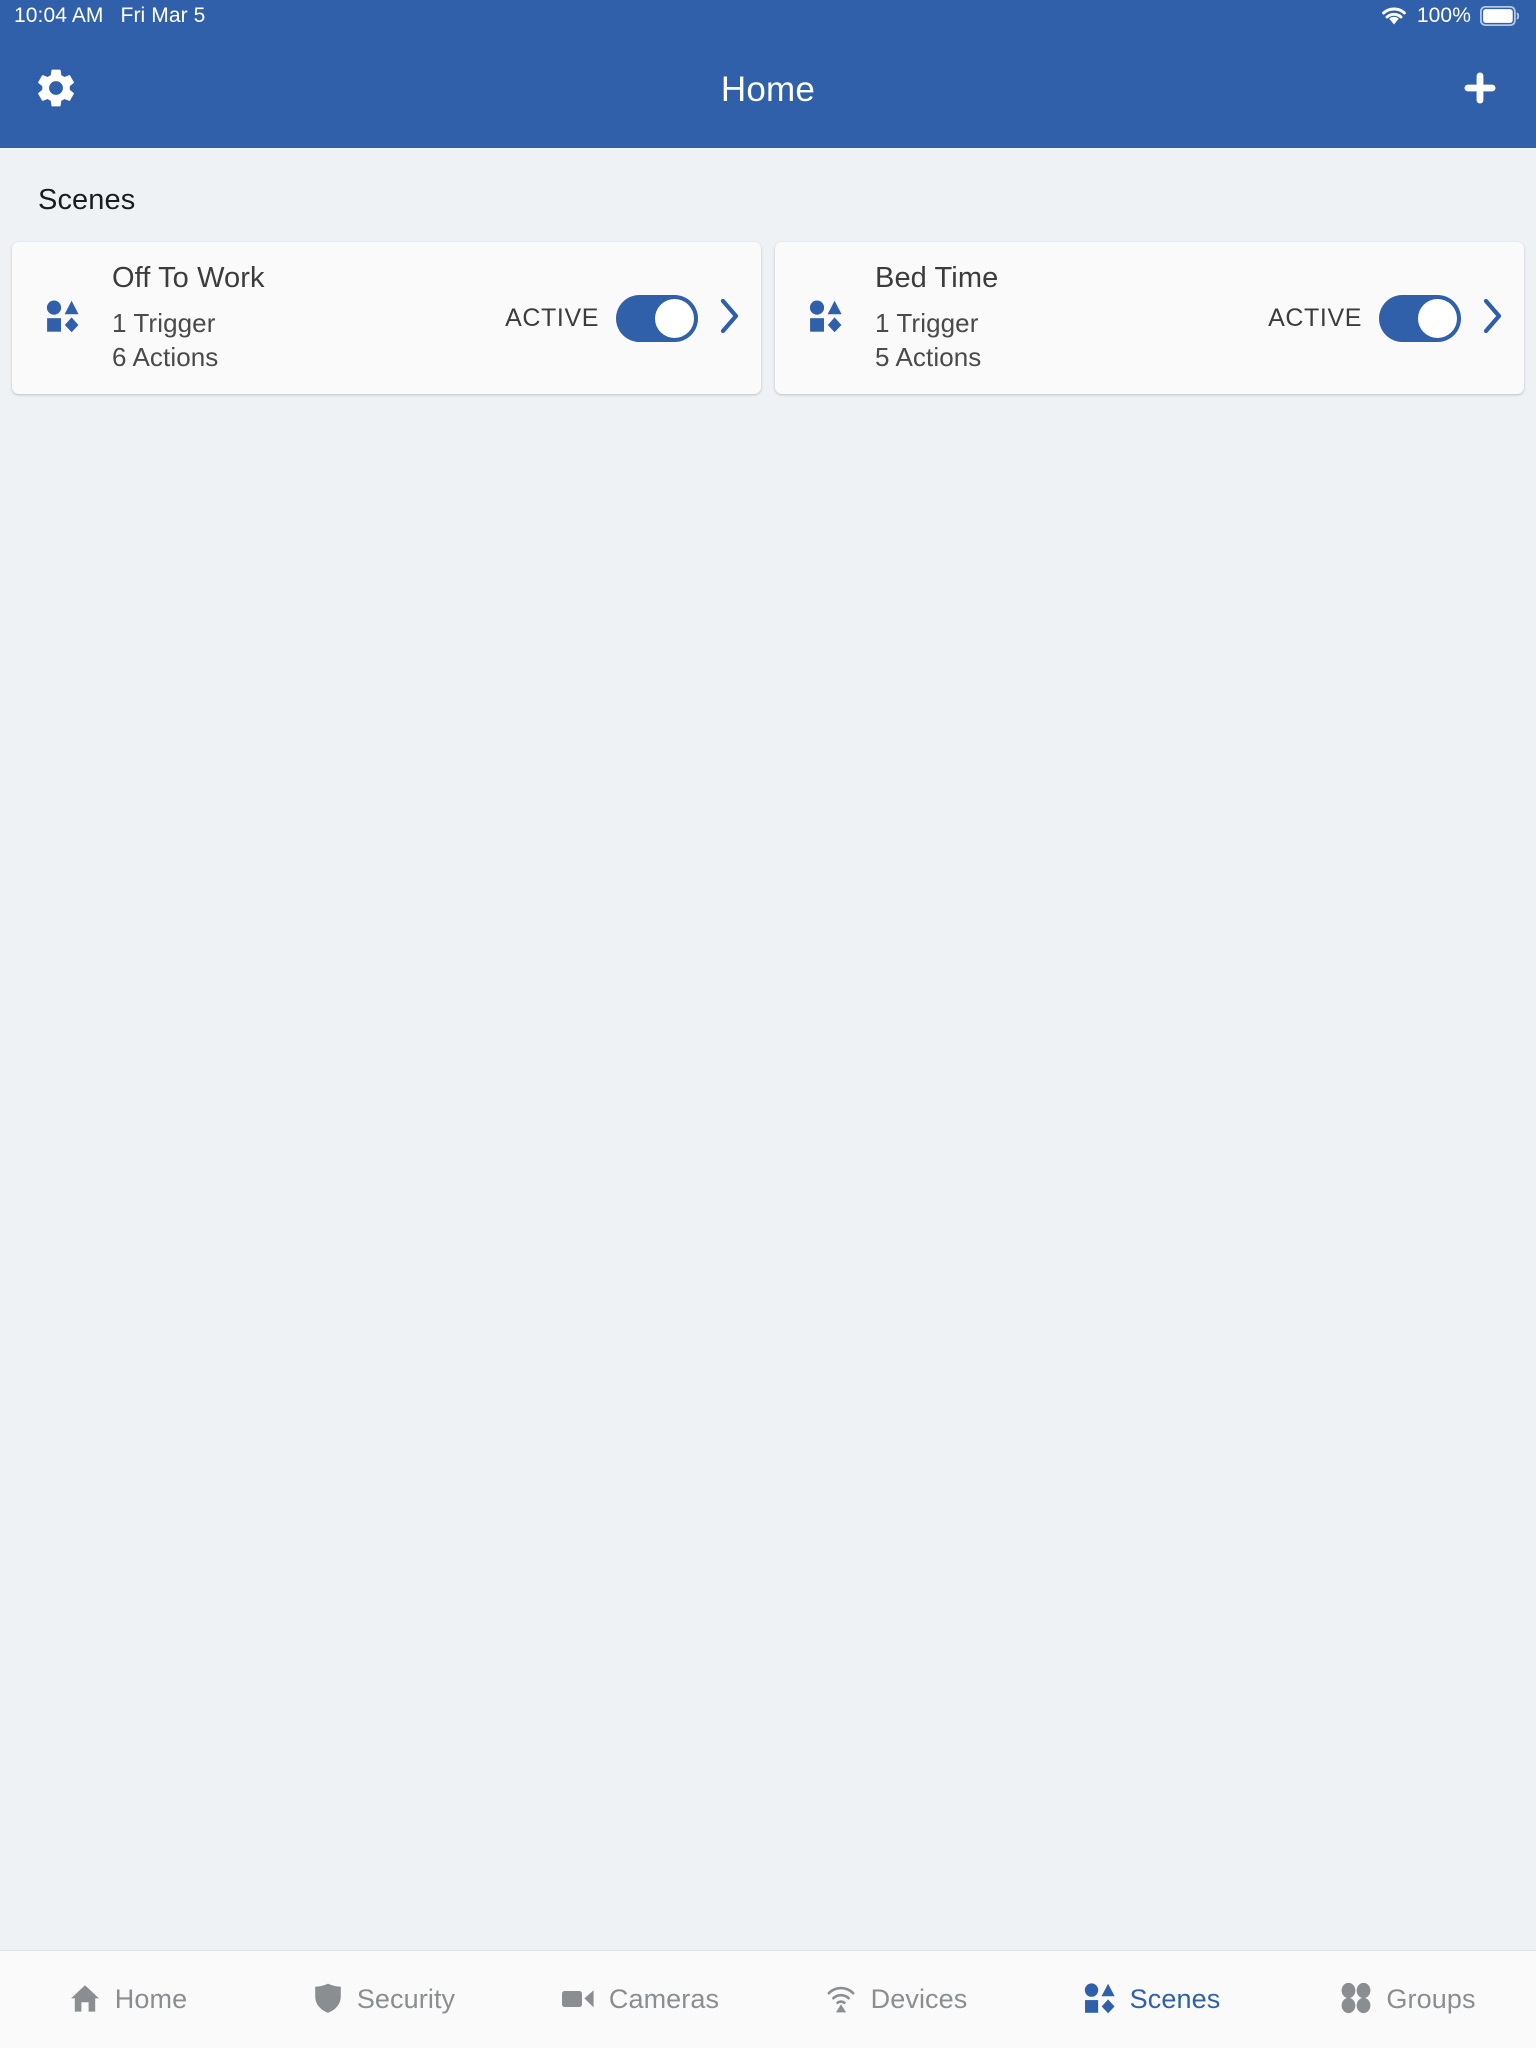 The image size is (1536, 2048). What do you see at coordinates (1431, 1999) in the screenshot?
I see `tab-label: Groups` at bounding box center [1431, 1999].